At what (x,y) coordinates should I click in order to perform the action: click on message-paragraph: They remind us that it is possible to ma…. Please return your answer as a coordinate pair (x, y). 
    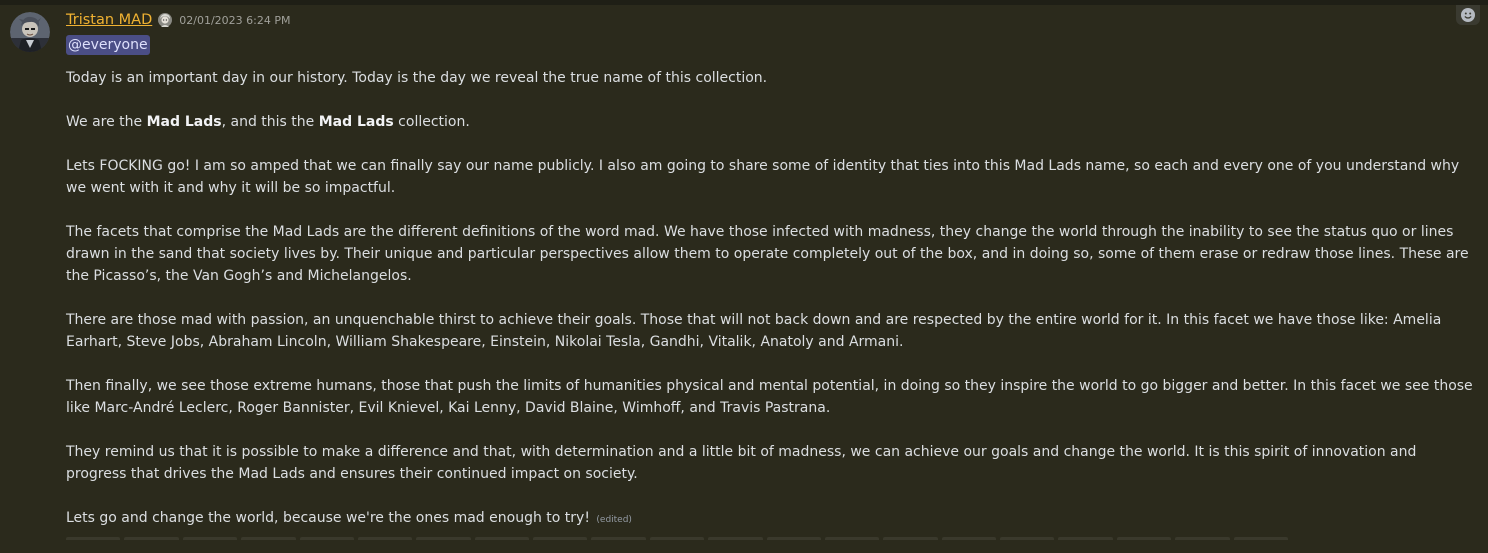
    Looking at the image, I should click on (772, 463).